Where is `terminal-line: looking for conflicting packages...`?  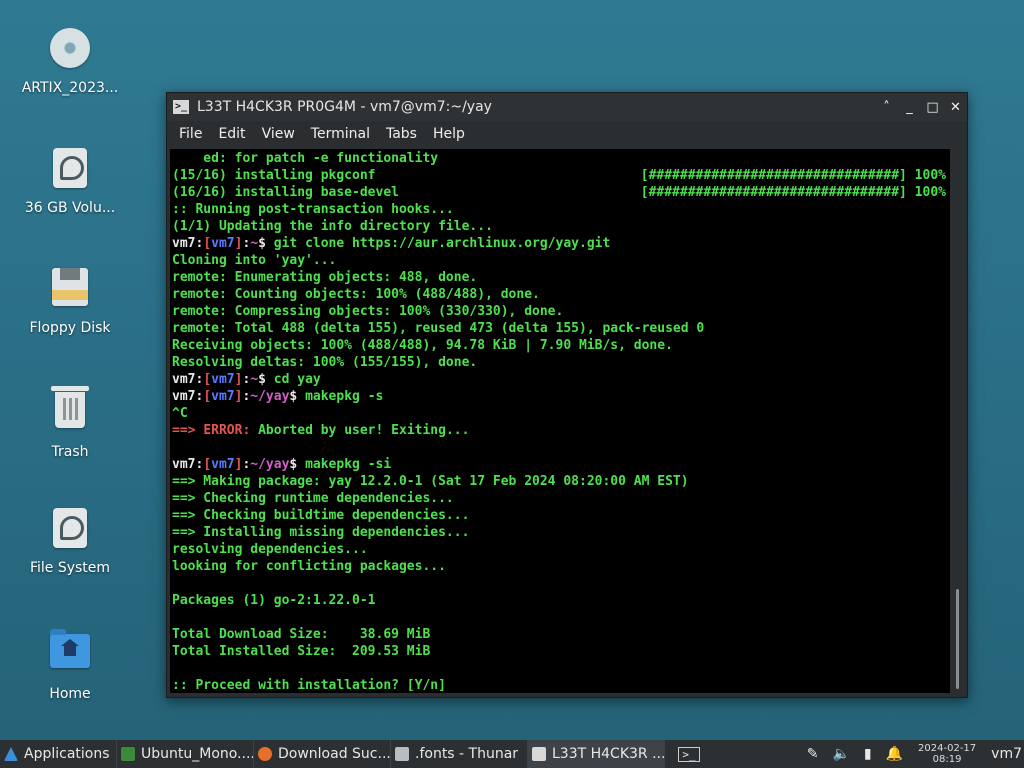
terminal-line: looking for conflicting packages... is located at coordinates (561, 566).